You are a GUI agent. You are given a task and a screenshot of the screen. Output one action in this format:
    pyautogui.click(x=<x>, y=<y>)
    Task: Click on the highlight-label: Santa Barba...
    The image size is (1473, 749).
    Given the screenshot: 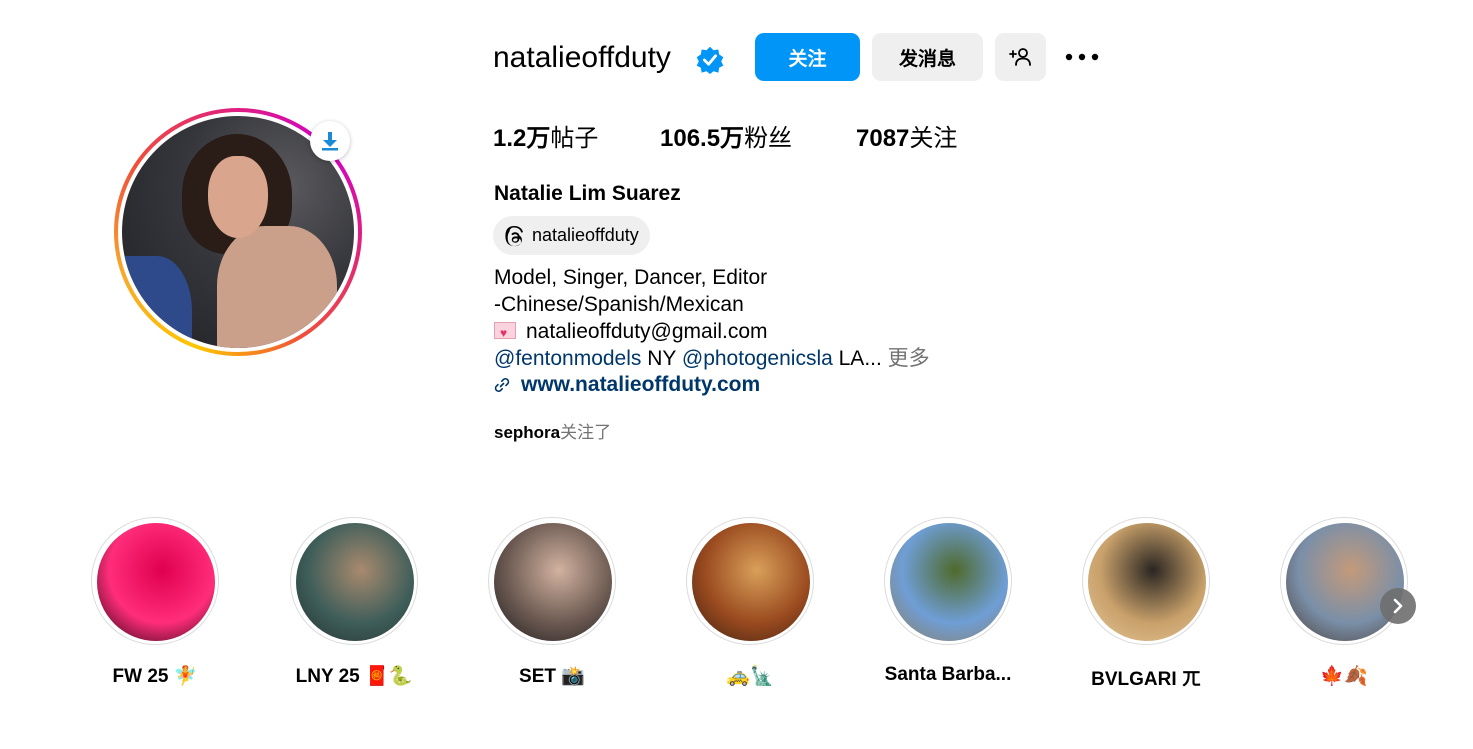 What is the action you would take?
    pyautogui.click(x=948, y=674)
    